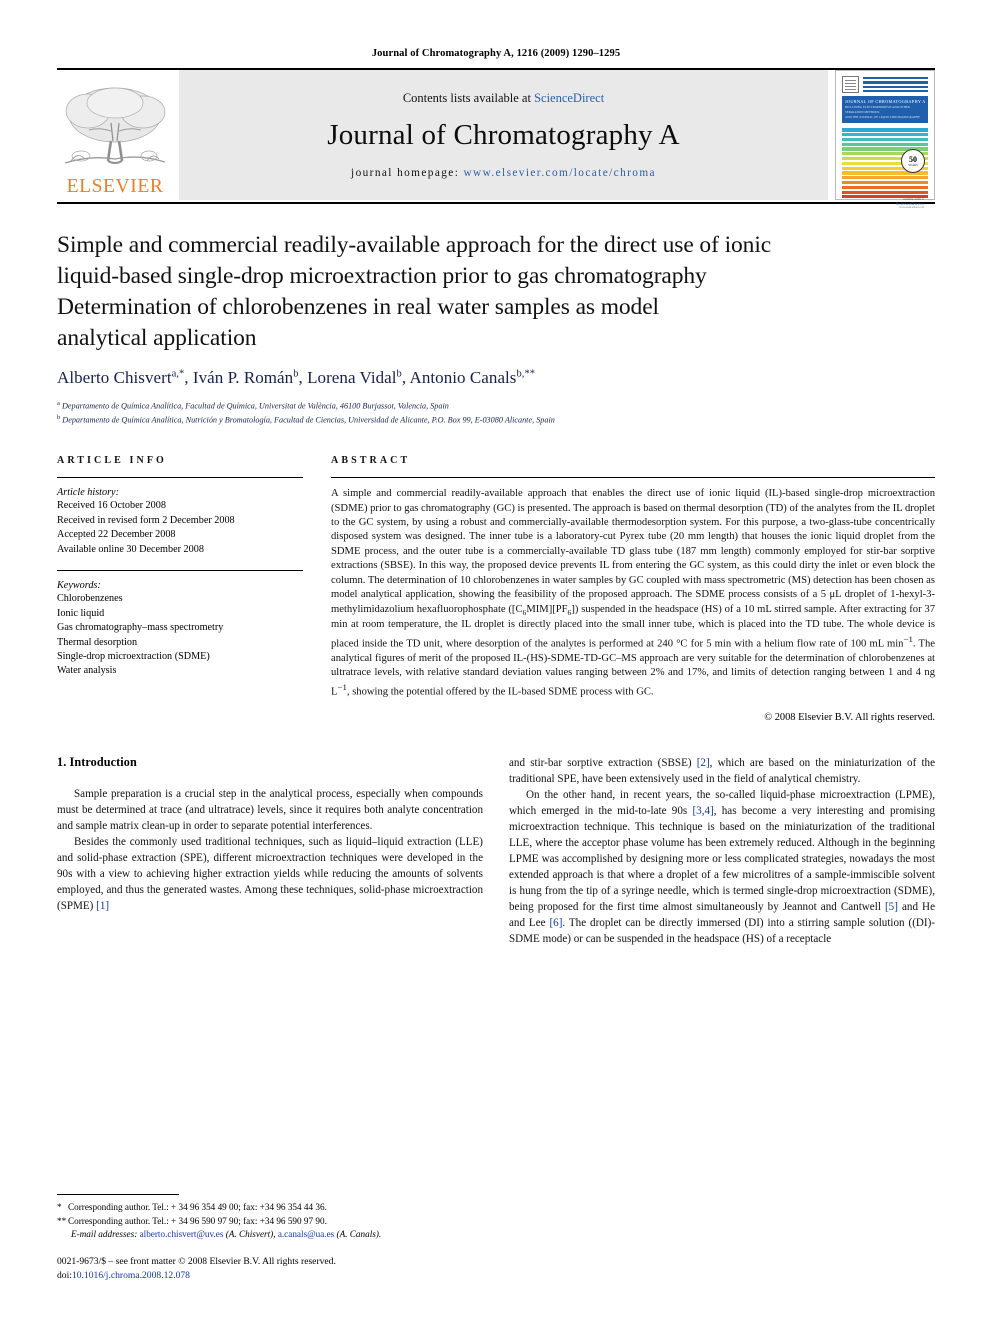 This screenshot has height=1323, width=992. Describe the element at coordinates (249, 1233) in the screenshot. I see `email-name-chisvert: (A. Chisvert),` at that location.